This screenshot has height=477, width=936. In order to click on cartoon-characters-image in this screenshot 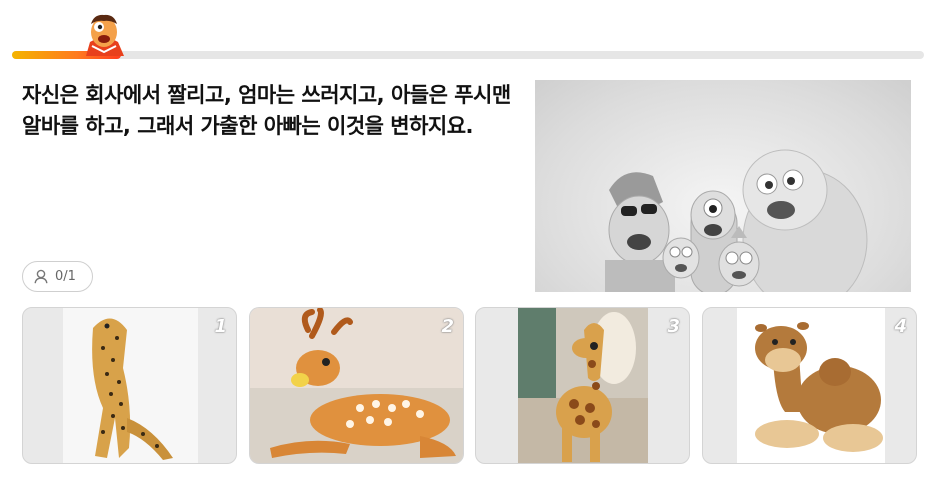, I will do `click(736, 220)`.